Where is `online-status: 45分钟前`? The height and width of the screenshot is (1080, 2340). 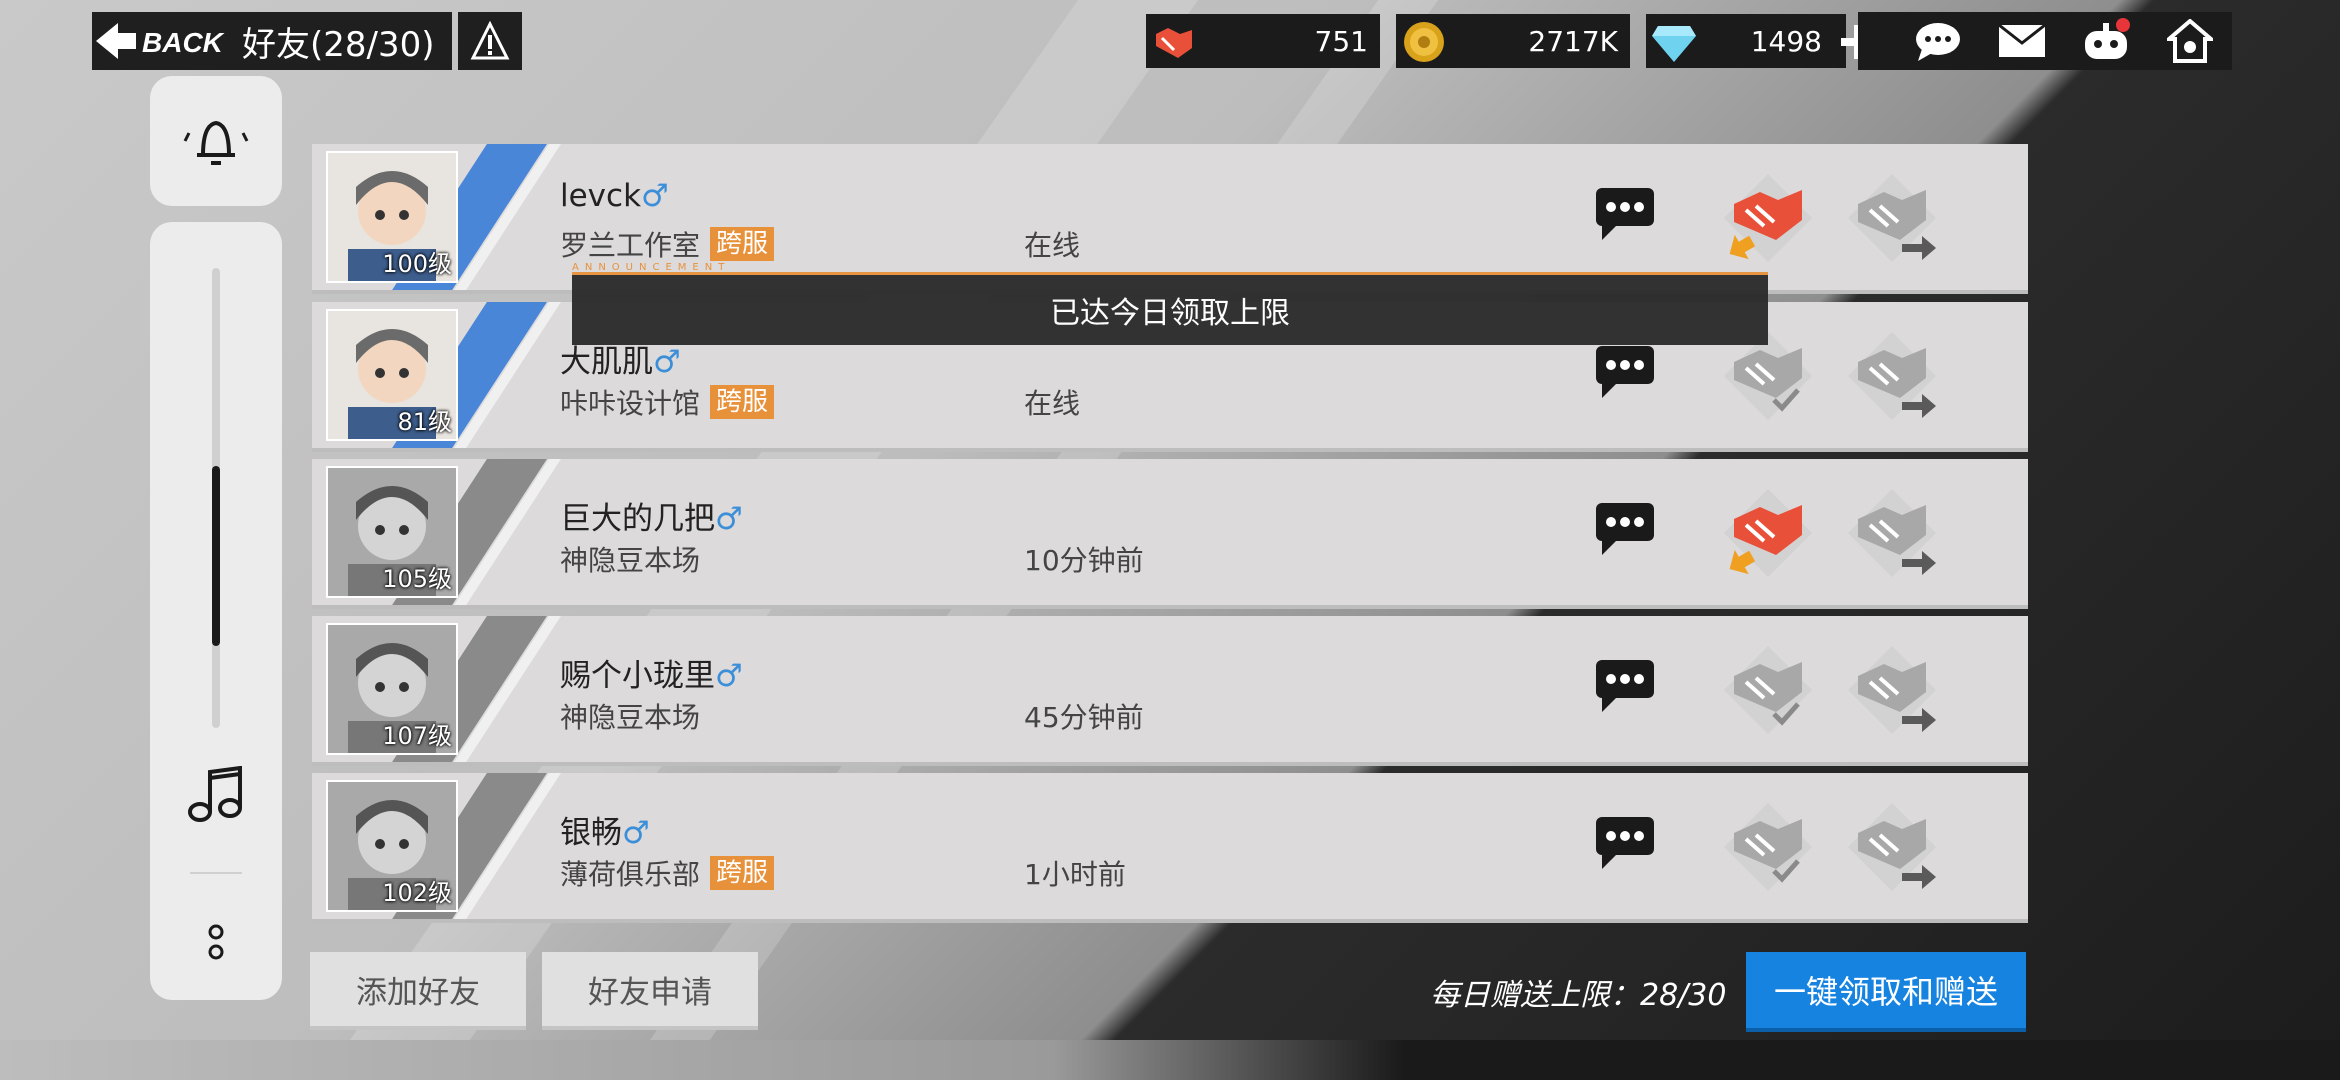 online-status: 45分钟前 is located at coordinates (1084, 717).